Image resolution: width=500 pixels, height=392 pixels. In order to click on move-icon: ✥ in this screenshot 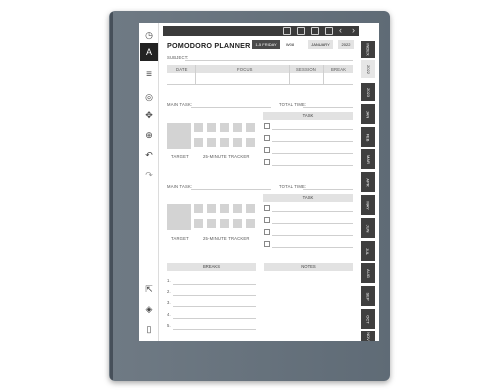, I will do `click(149, 115)`.